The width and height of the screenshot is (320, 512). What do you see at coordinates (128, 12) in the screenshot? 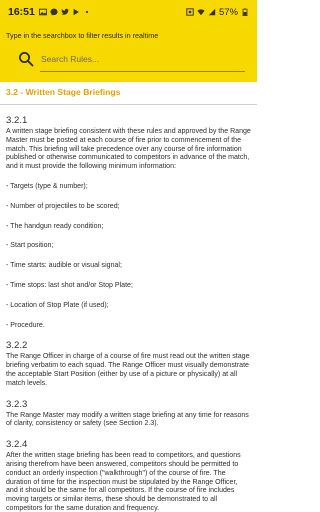
I see `status-bar: 16:51 57%` at bounding box center [128, 12].